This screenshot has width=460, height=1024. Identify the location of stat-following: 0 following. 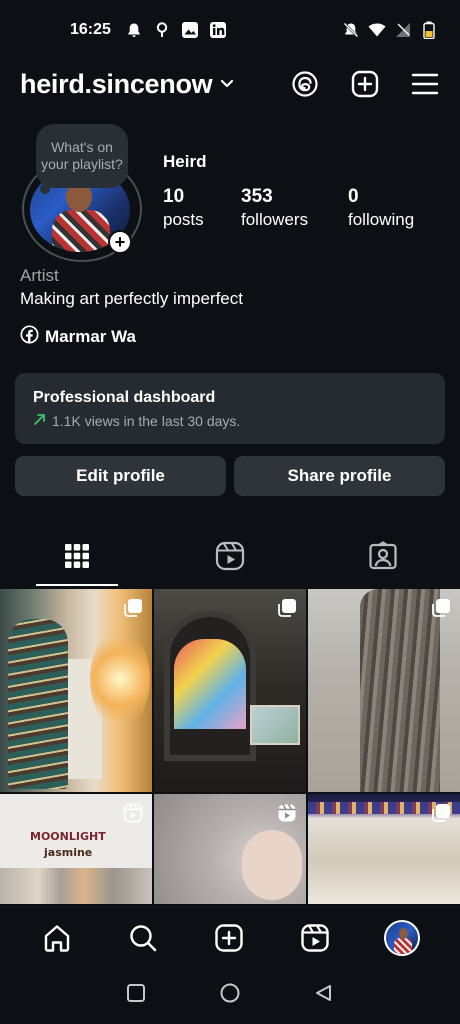
(381, 209).